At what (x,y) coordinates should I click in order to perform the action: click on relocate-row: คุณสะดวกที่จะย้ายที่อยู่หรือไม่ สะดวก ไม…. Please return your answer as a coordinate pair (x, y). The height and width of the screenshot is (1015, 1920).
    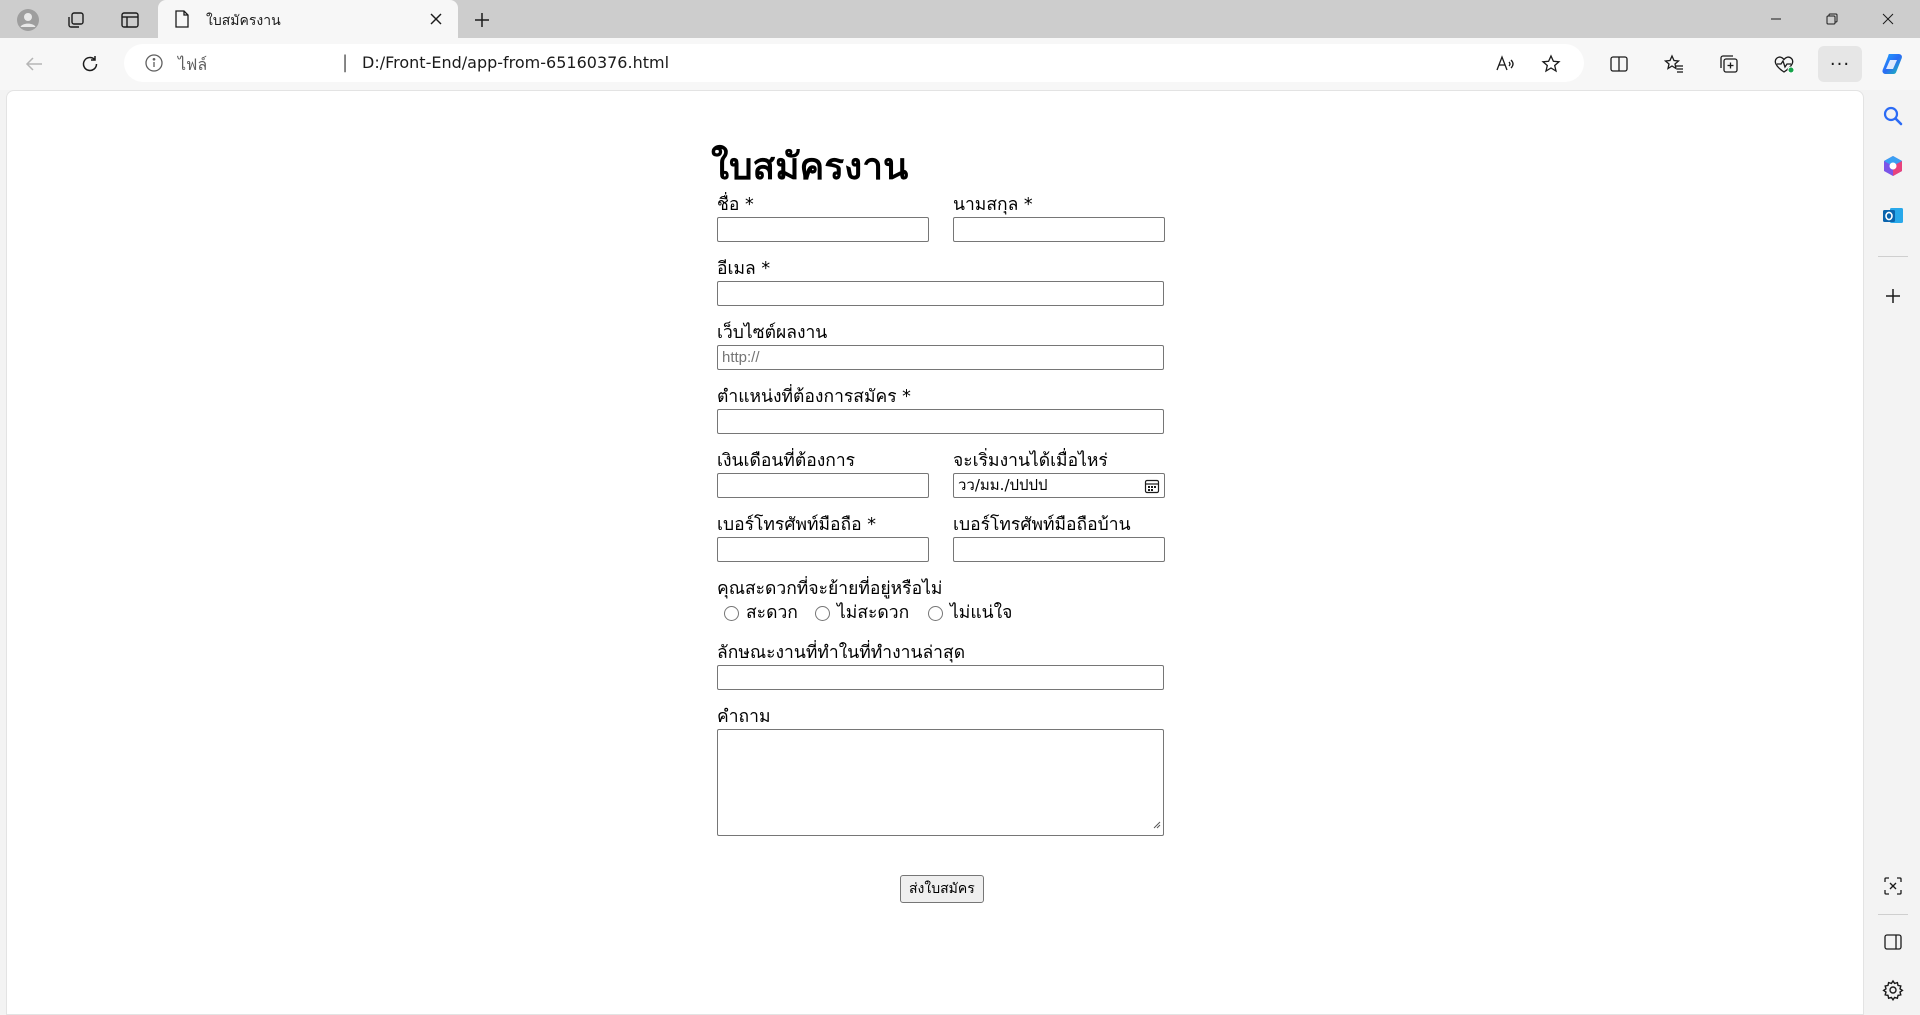
    Looking at the image, I should click on (941, 609).